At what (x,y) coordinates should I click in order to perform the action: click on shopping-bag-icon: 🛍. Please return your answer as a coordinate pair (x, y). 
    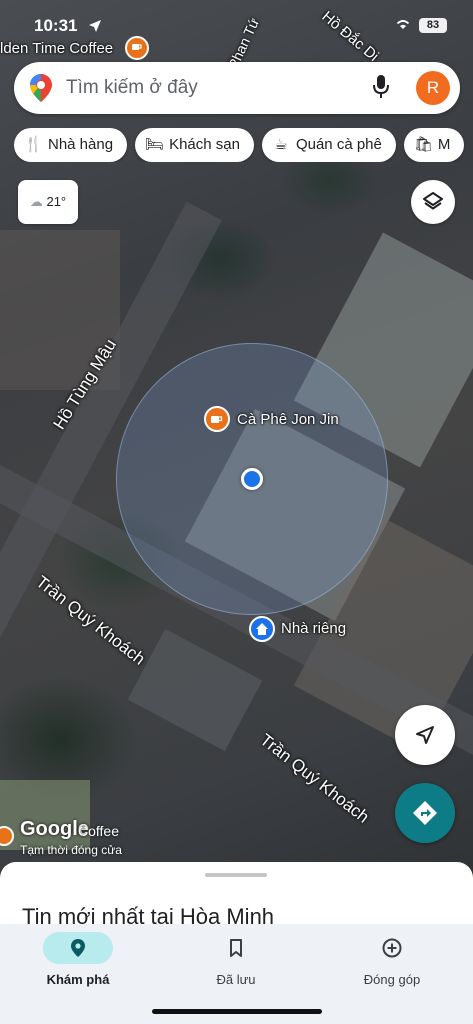
    Looking at the image, I should click on (423, 144).